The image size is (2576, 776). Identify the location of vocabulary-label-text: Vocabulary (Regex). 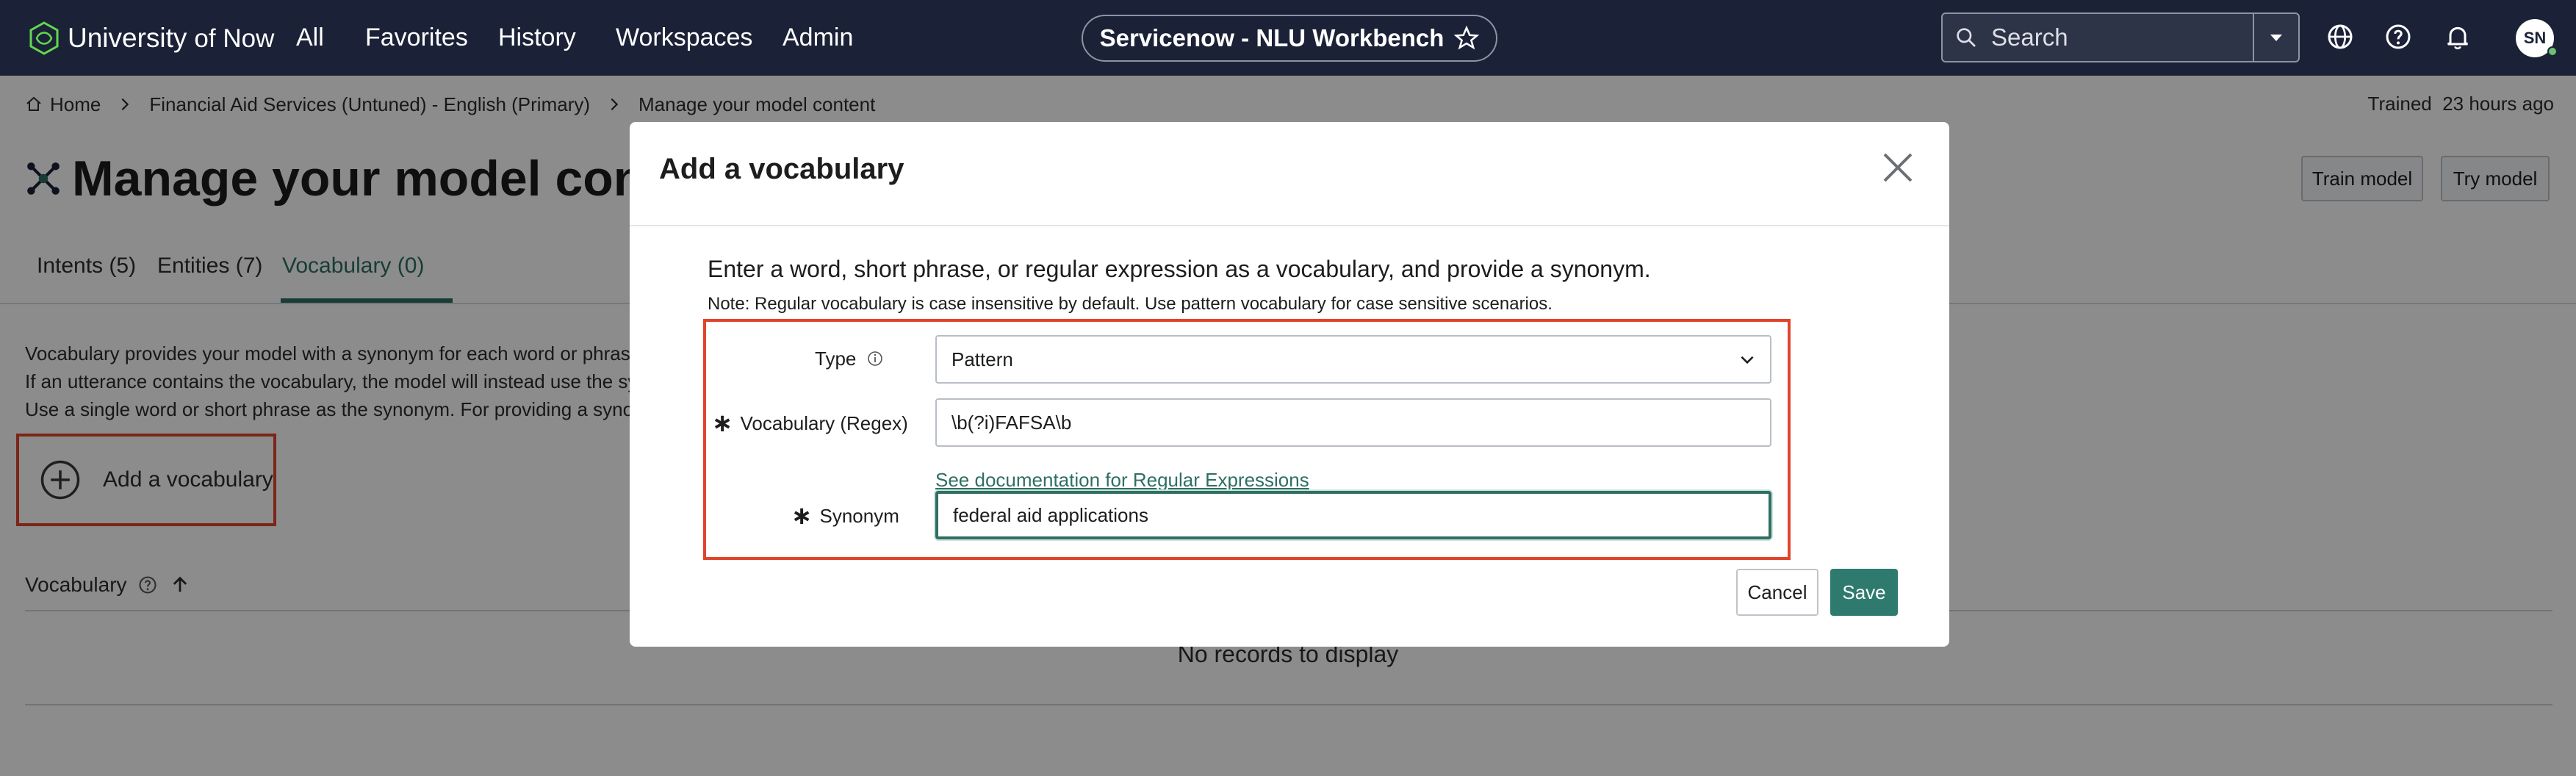
(824, 423).